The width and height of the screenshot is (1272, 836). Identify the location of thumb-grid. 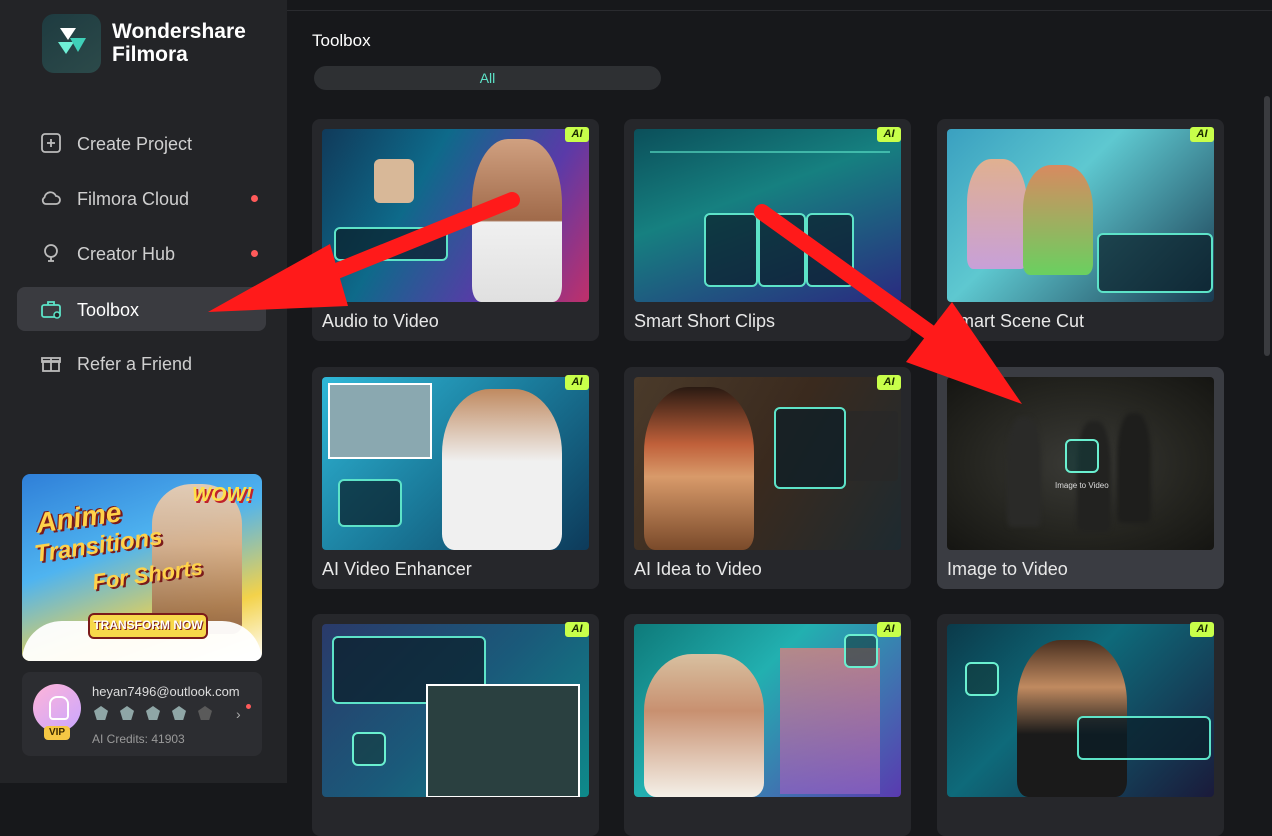
(830, 721).